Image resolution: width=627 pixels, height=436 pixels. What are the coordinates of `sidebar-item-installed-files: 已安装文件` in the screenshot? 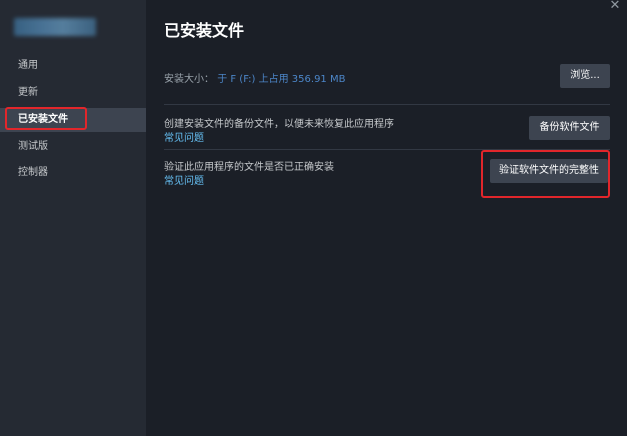 It's located at (73, 120).